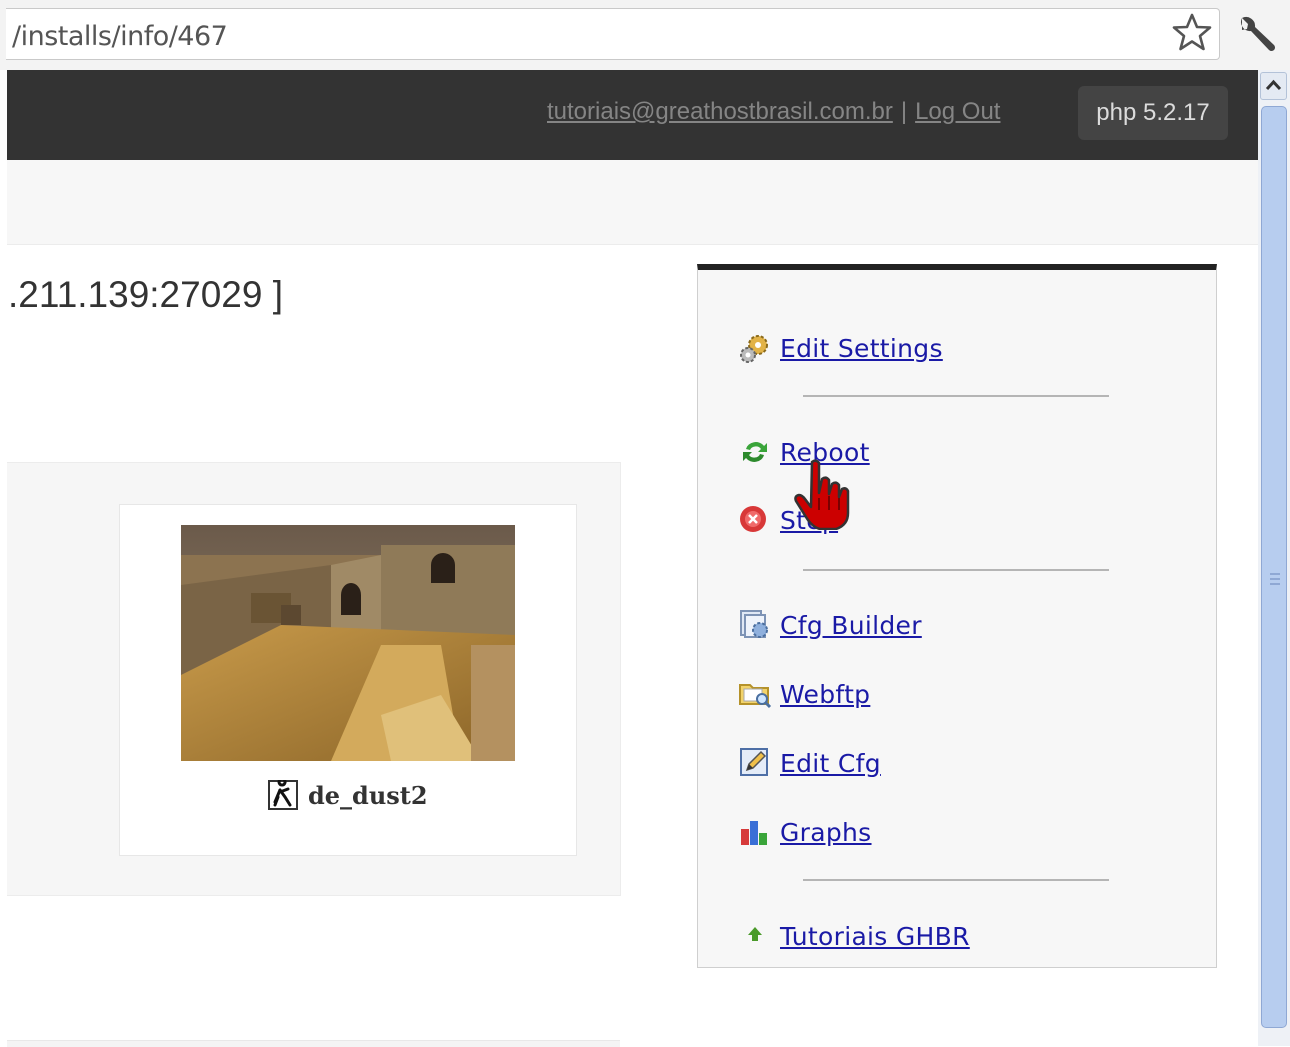 The width and height of the screenshot is (1290, 1047). I want to click on chevron-up-icon, so click(1273, 85).